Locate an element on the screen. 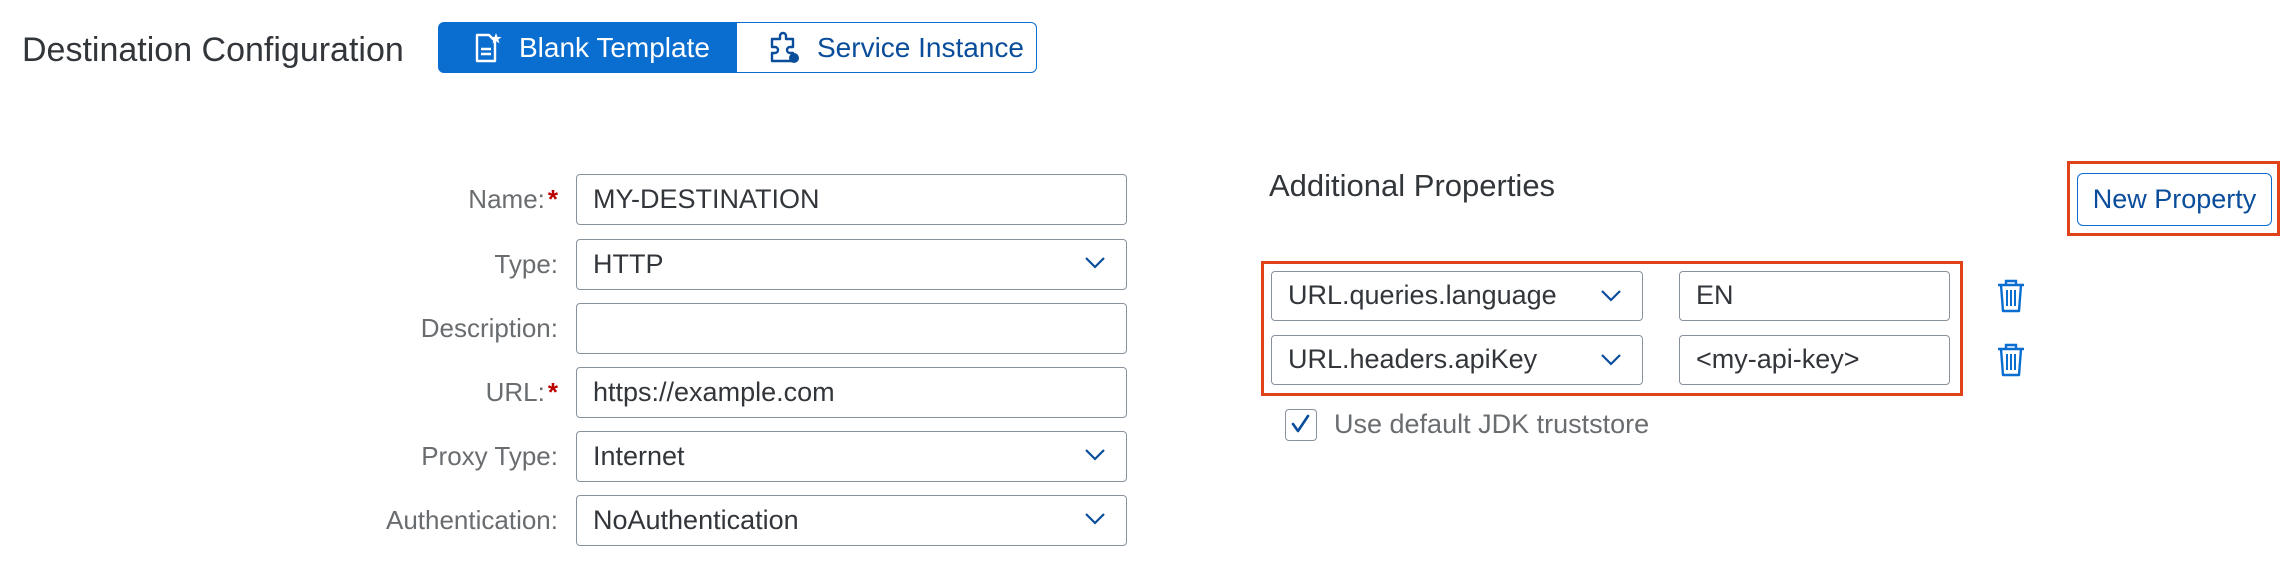 This screenshot has height=570, width=2286. additional-properties-title: Additional Properties is located at coordinates (1412, 185).